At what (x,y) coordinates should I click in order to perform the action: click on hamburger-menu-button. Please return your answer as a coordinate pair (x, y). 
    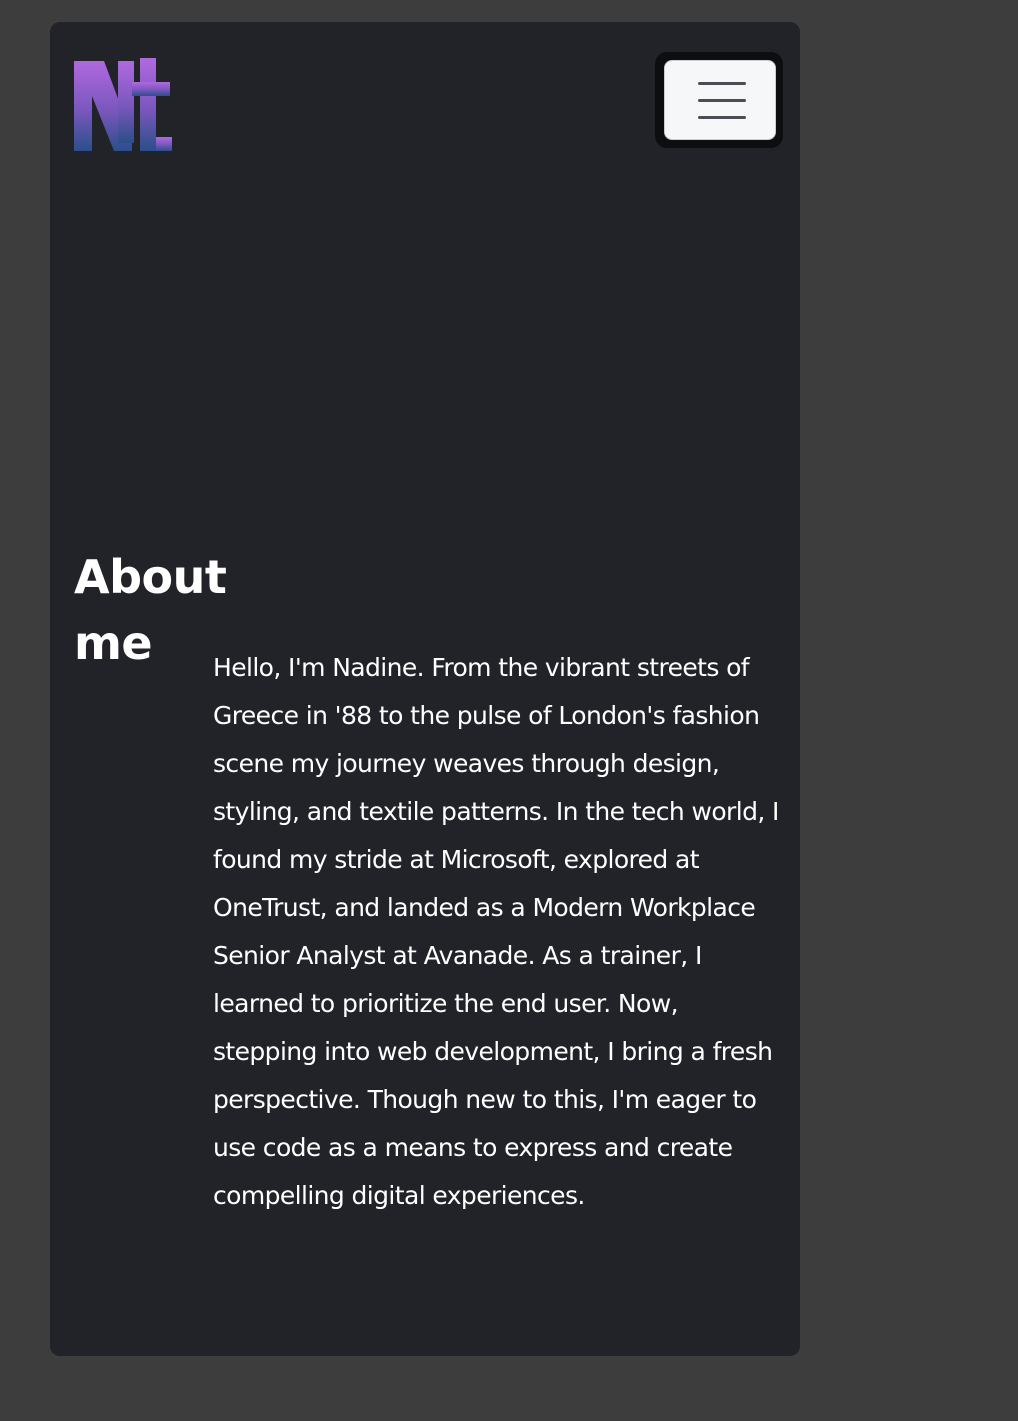
    Looking at the image, I should click on (720, 100).